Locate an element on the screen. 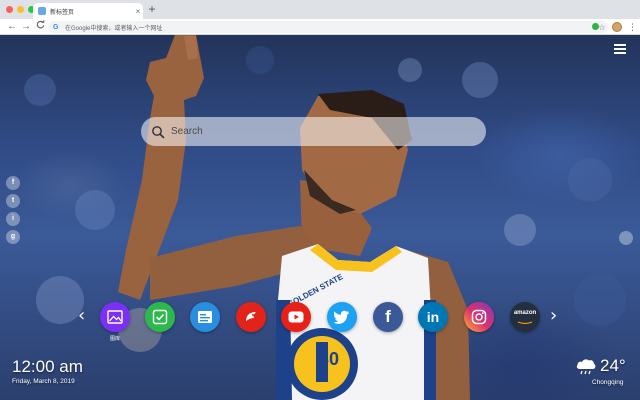 Image resolution: width=640 pixels, height=400 pixels. amazon-icon: amazon is located at coordinates (525, 317).